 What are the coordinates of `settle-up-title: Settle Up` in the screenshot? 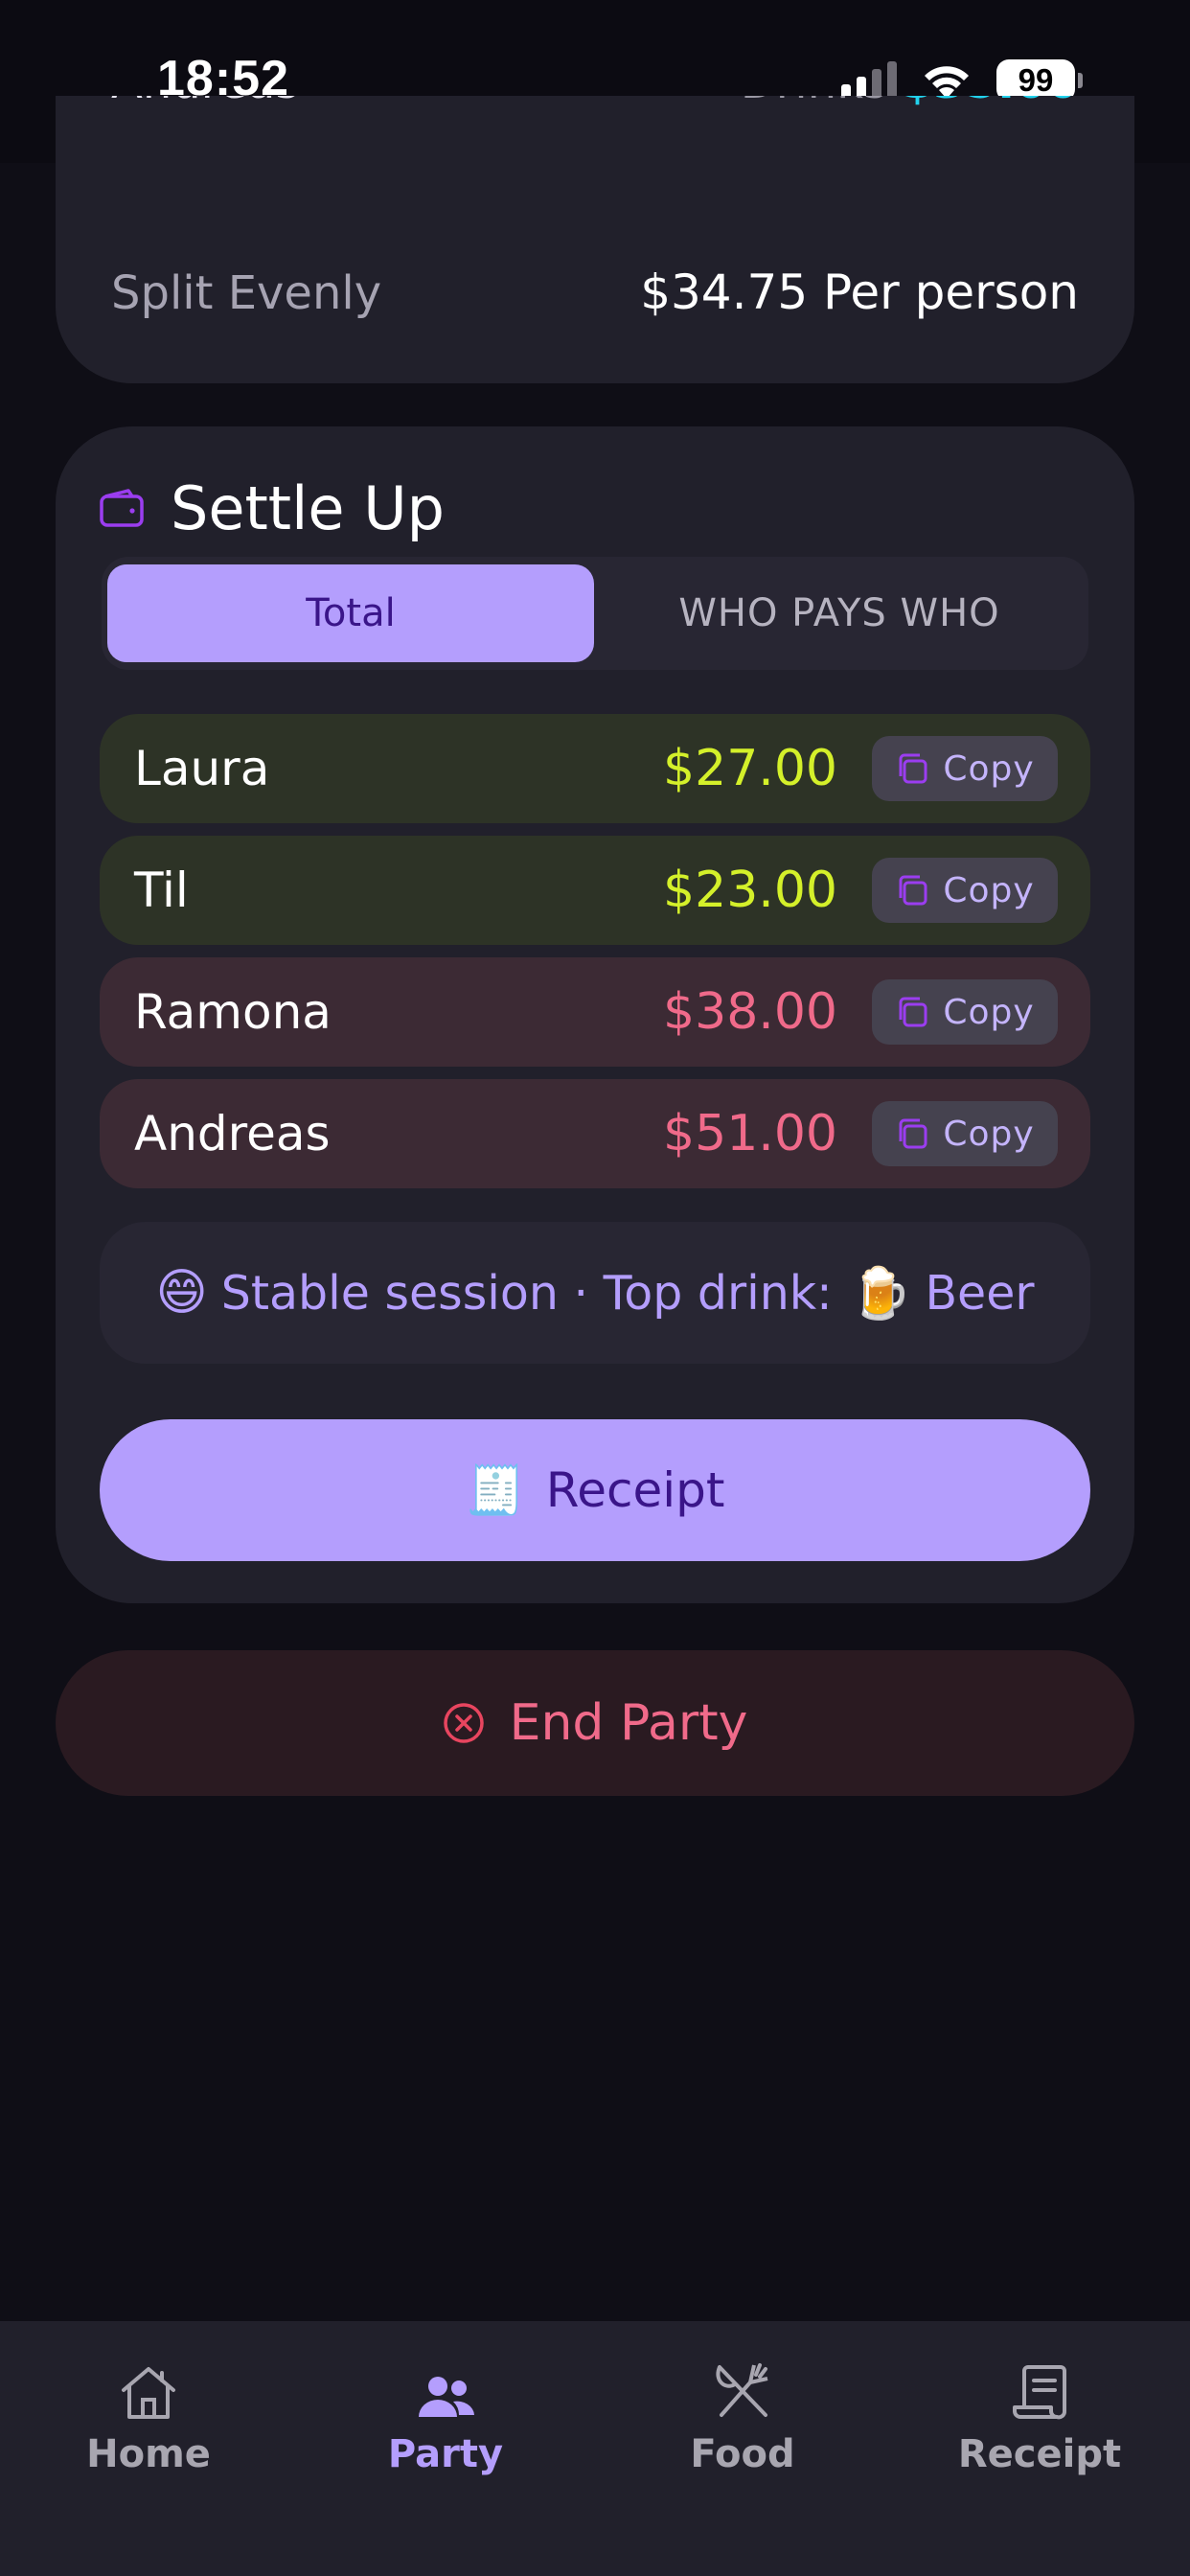 It's located at (308, 508).